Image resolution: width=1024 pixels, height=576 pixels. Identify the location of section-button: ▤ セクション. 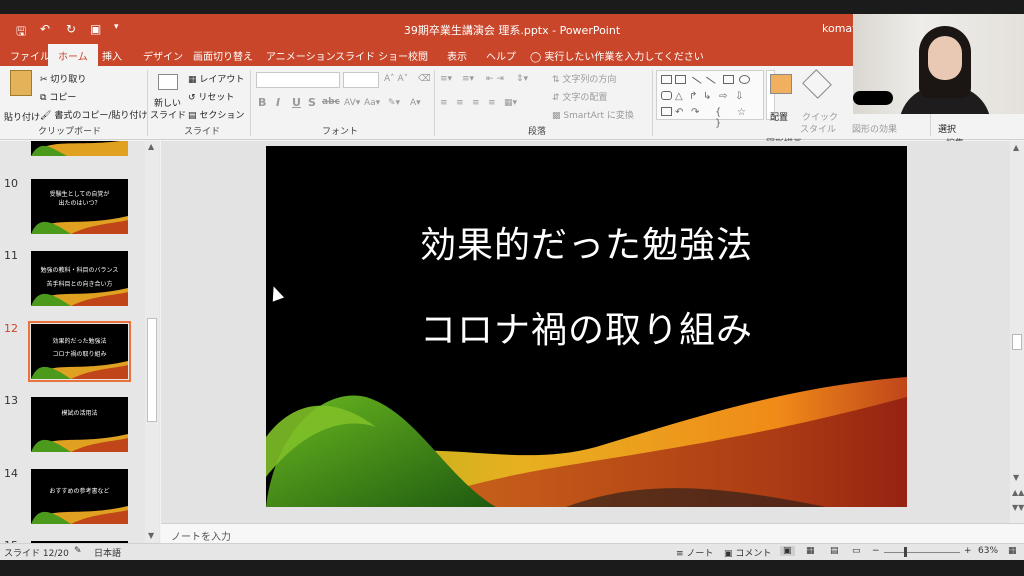
(216, 114).